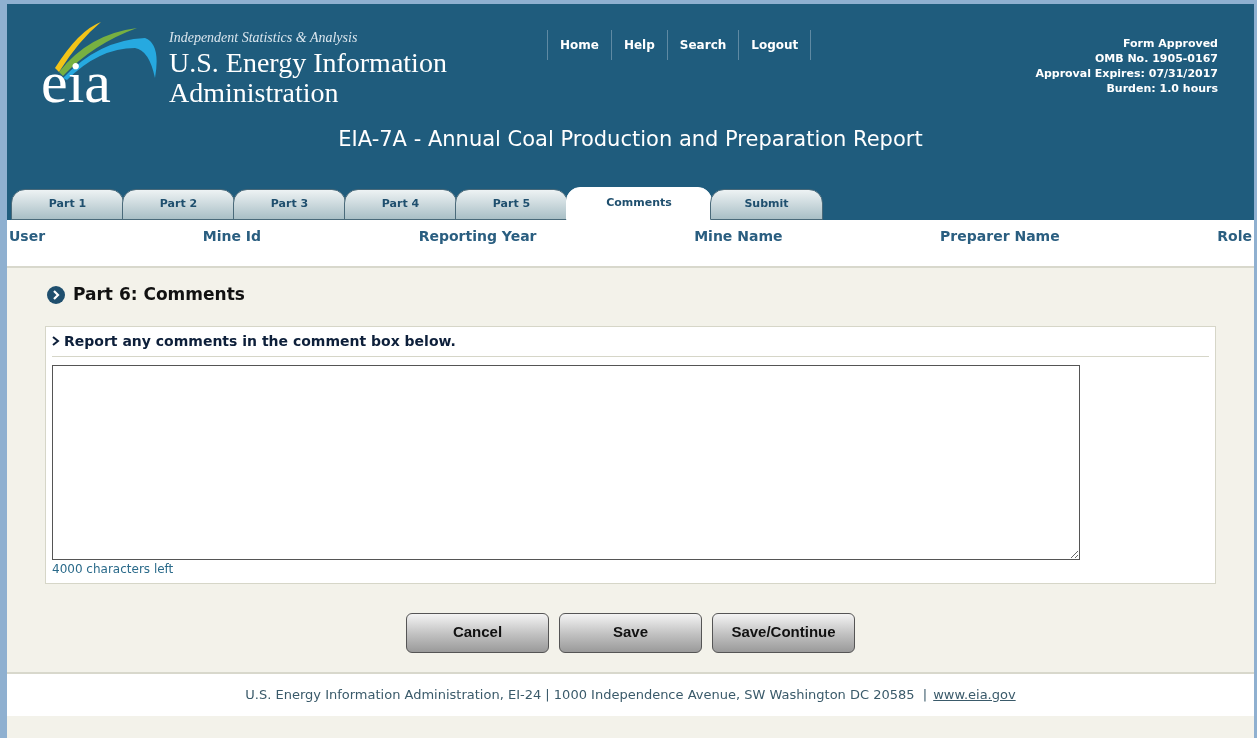  Describe the element at coordinates (586, 694) in the screenshot. I see `footer-text: U.S. Energy Information Administration, EI-24 | 1000 Independence Avenue, SW Washington DC 20585 |` at that location.